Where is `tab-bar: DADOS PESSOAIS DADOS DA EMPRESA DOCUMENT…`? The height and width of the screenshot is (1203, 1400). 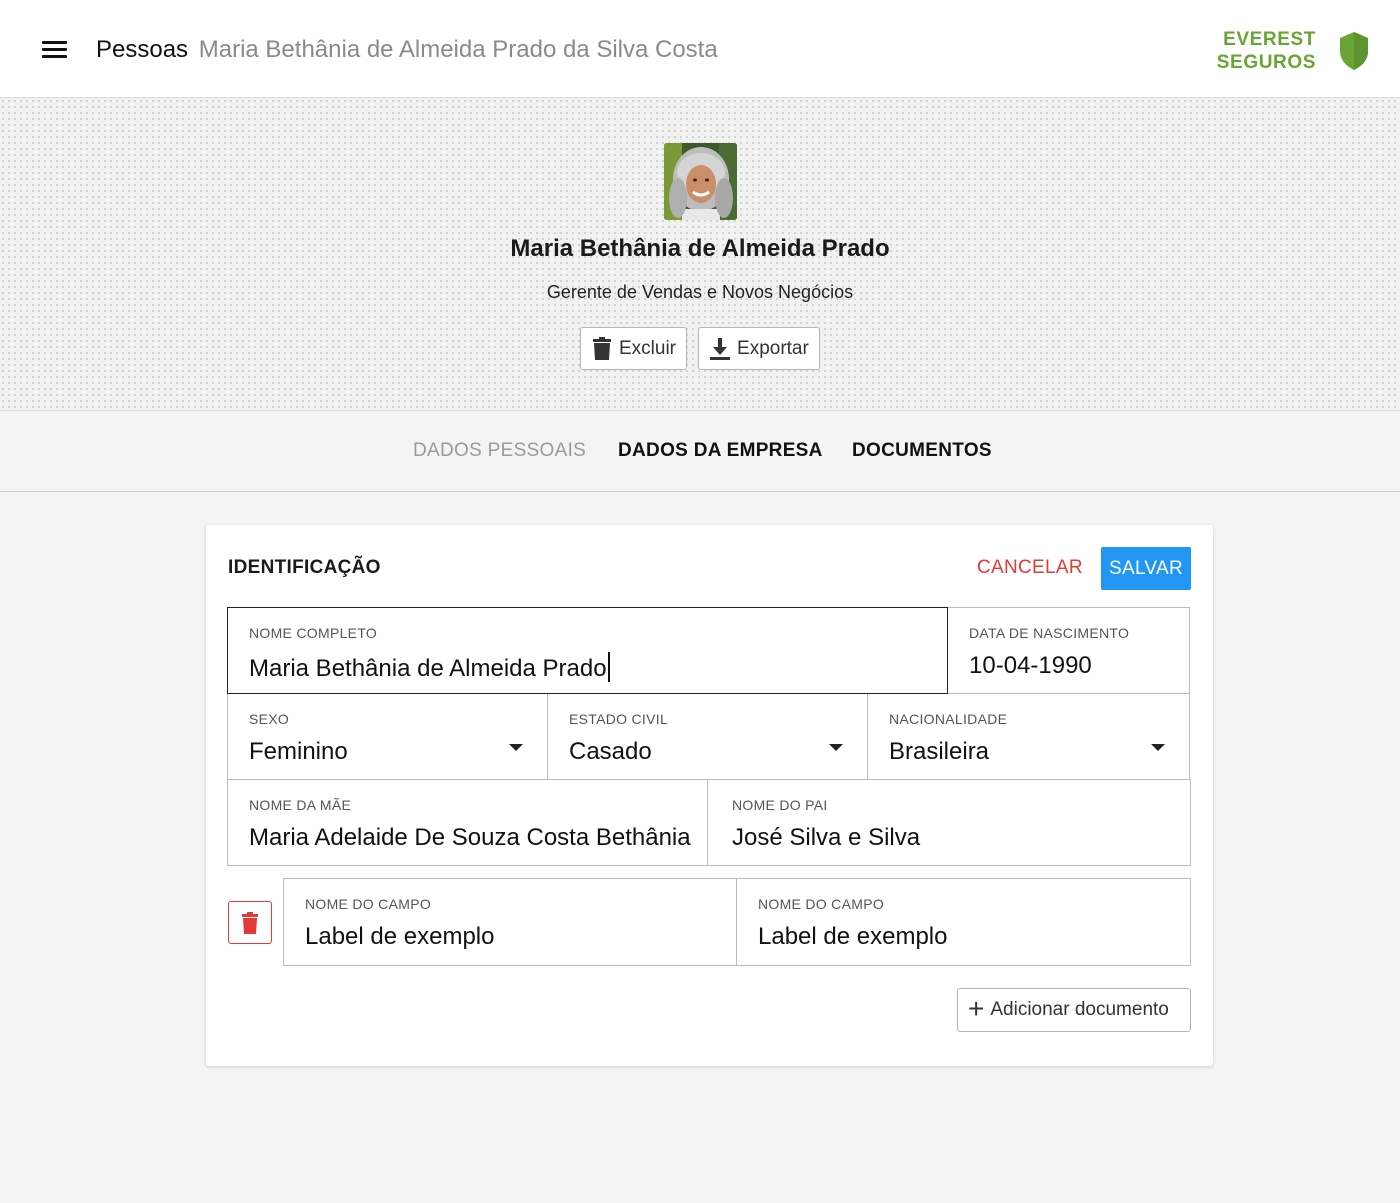
tab-bar: DADOS PESSOAIS DADOS DA EMPRESA DOCUMENT… is located at coordinates (700, 451).